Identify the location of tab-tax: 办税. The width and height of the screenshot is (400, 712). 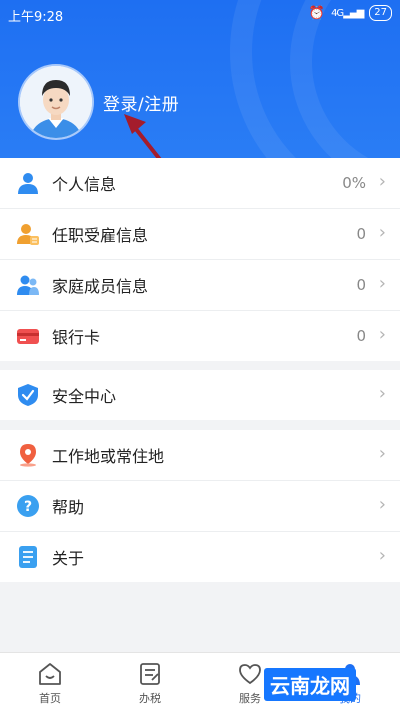
(150, 682).